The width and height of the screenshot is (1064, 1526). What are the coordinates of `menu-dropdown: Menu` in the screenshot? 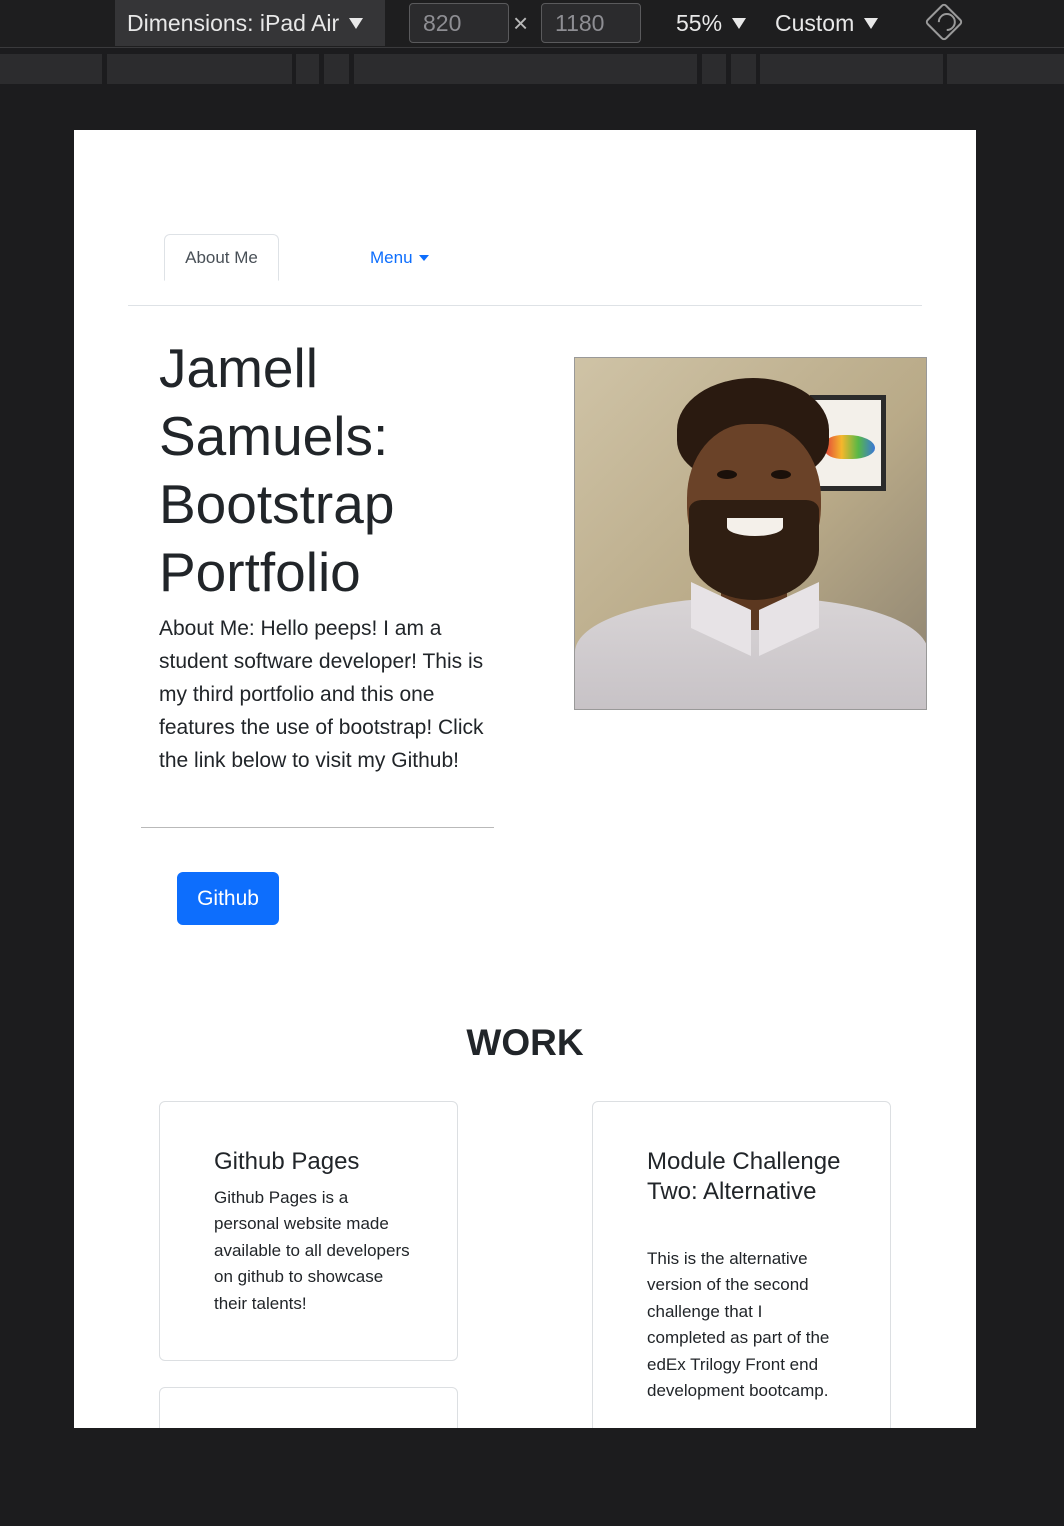 It's located at (399, 257).